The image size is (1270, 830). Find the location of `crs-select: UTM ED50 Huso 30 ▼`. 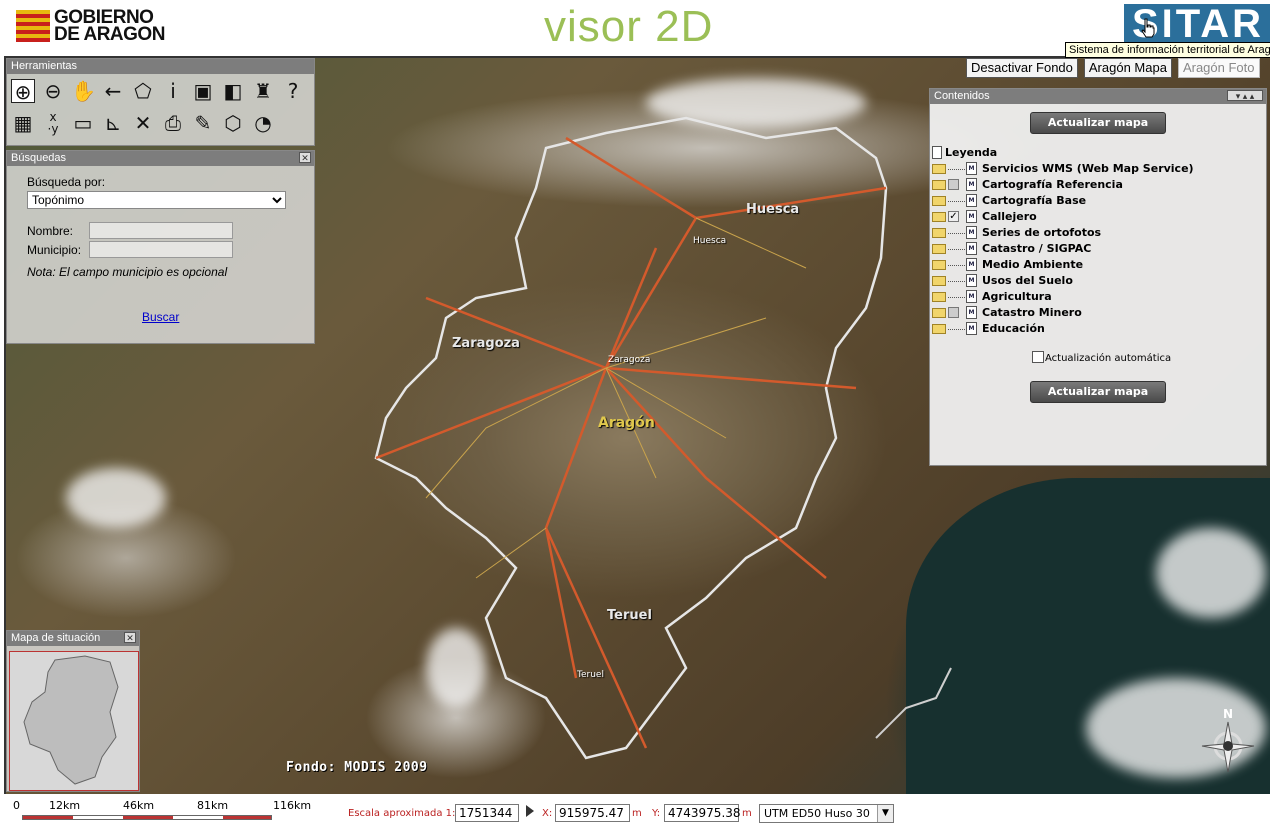

crs-select: UTM ED50 Huso 30 ▼ is located at coordinates (826, 813).